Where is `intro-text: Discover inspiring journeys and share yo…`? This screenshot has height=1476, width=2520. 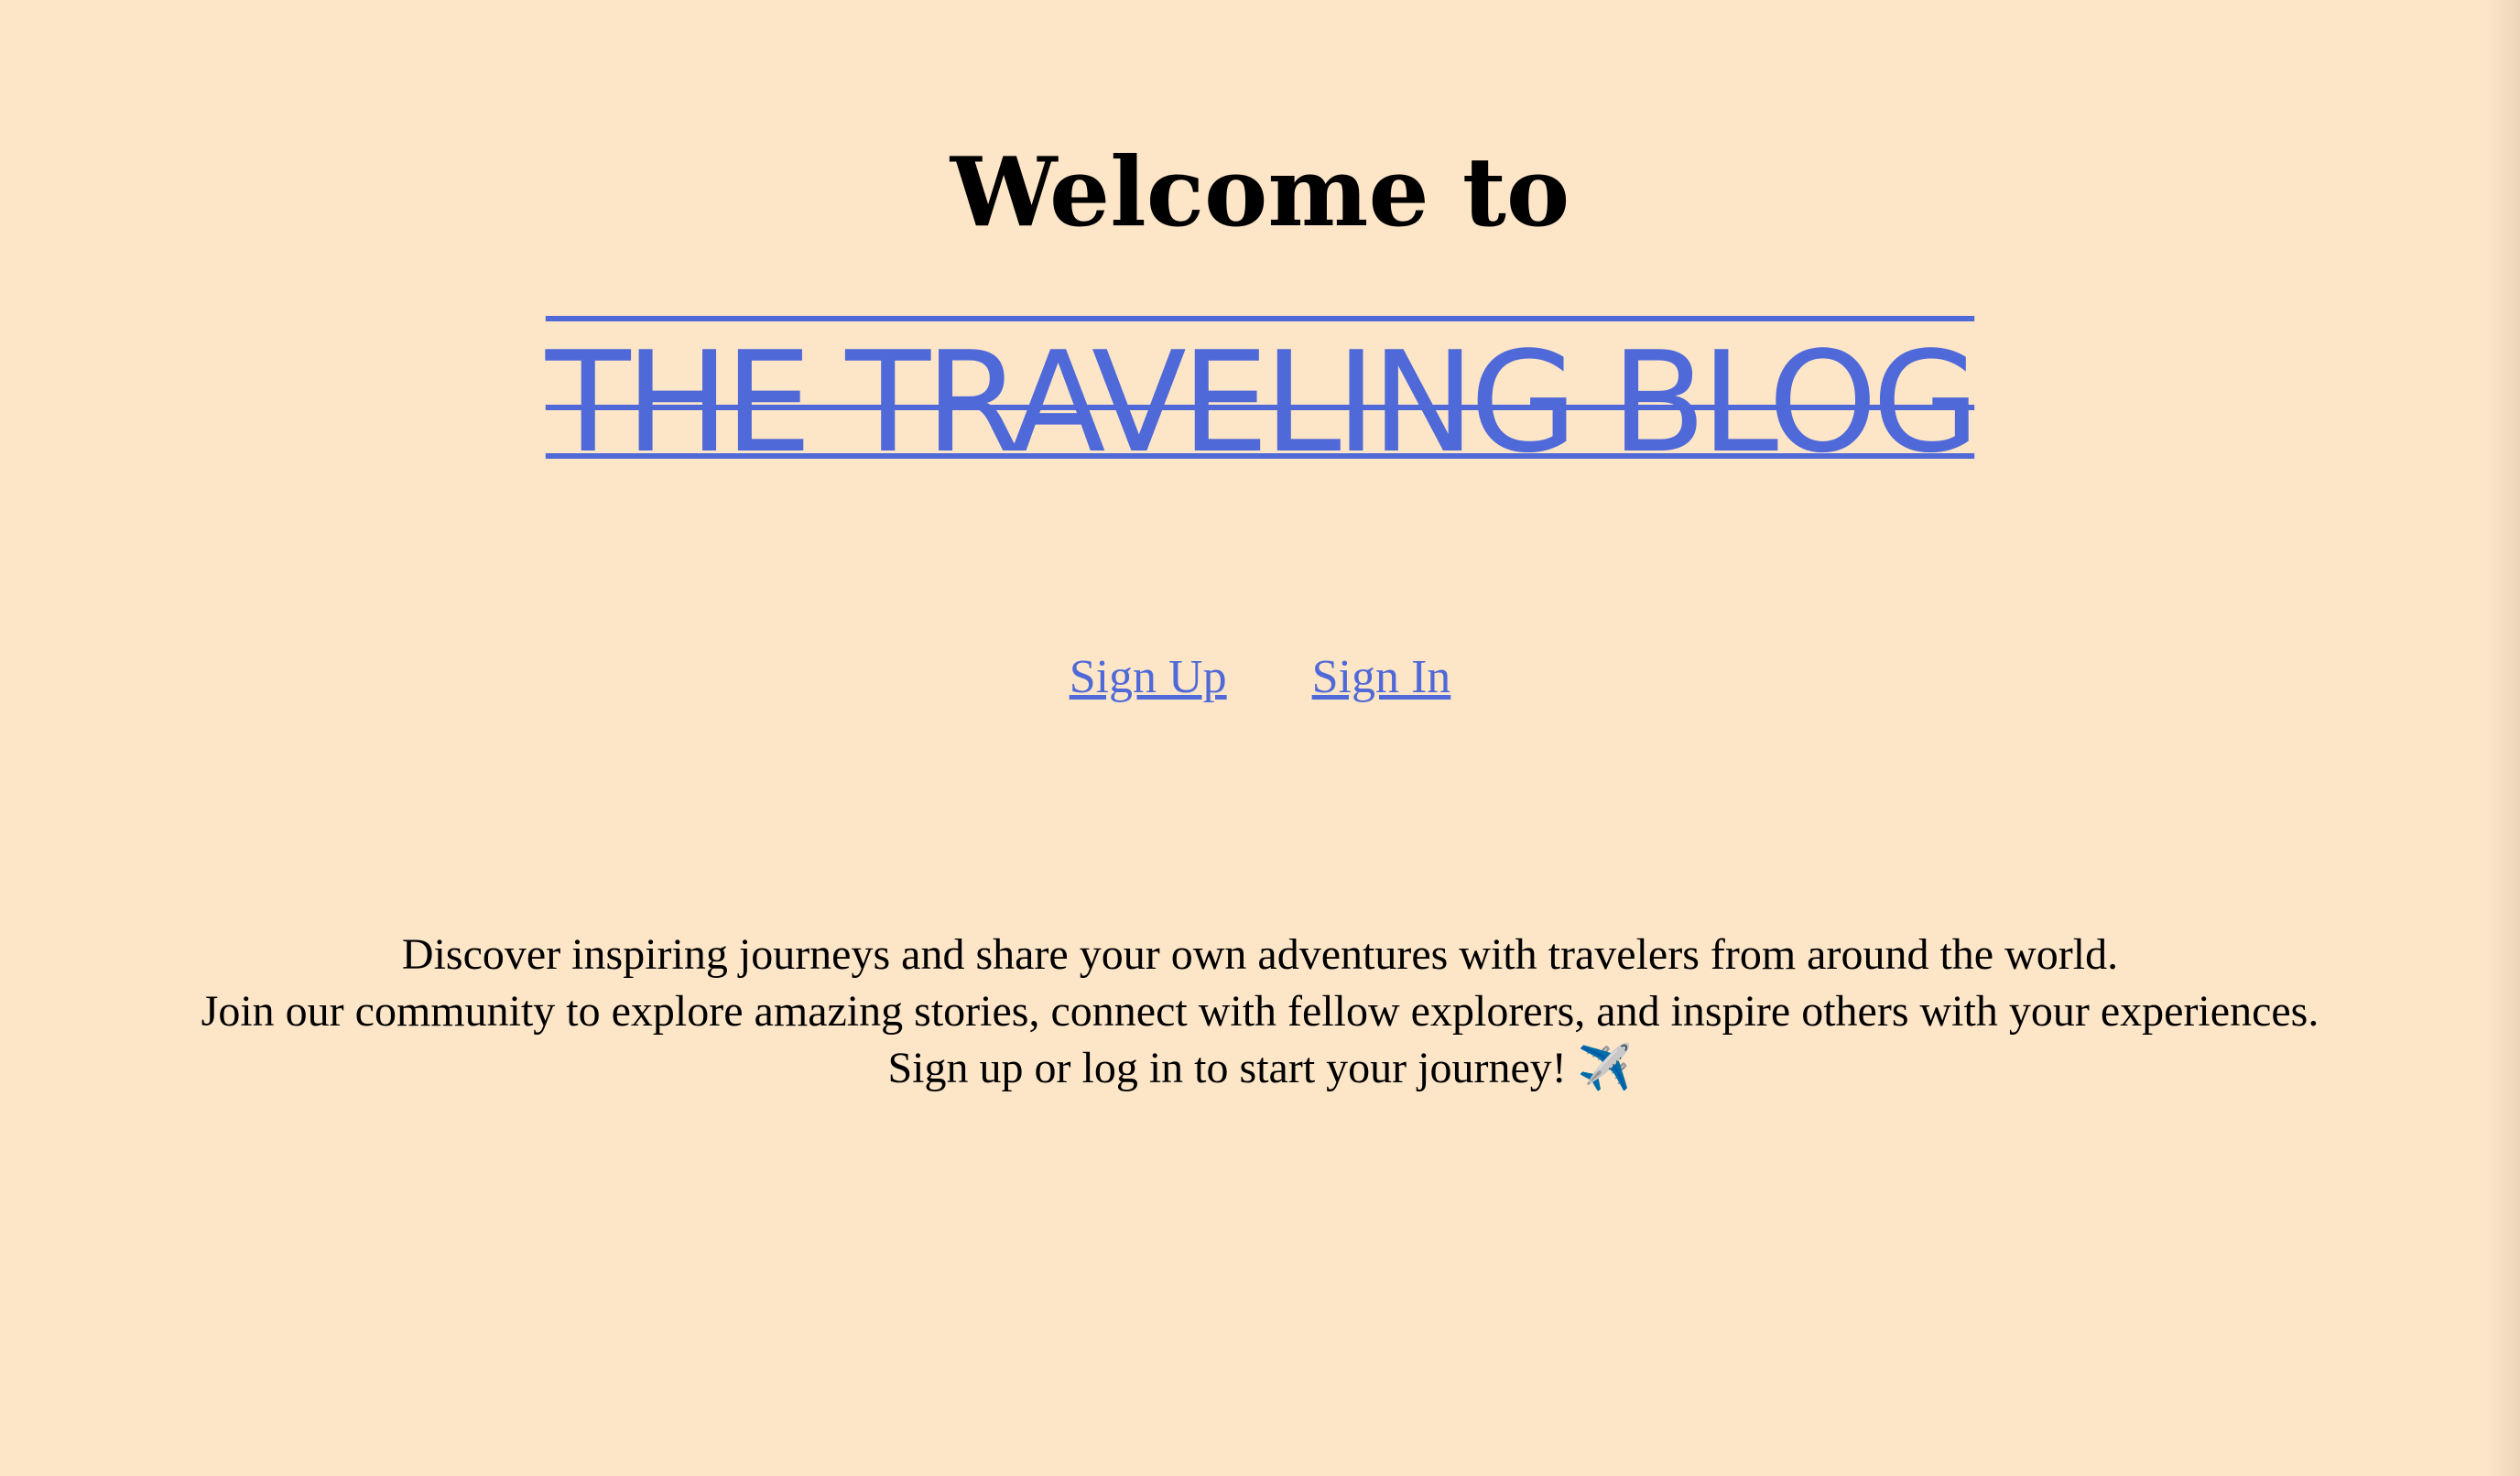
intro-text: Discover inspiring journeys and share yo… is located at coordinates (1260, 1012).